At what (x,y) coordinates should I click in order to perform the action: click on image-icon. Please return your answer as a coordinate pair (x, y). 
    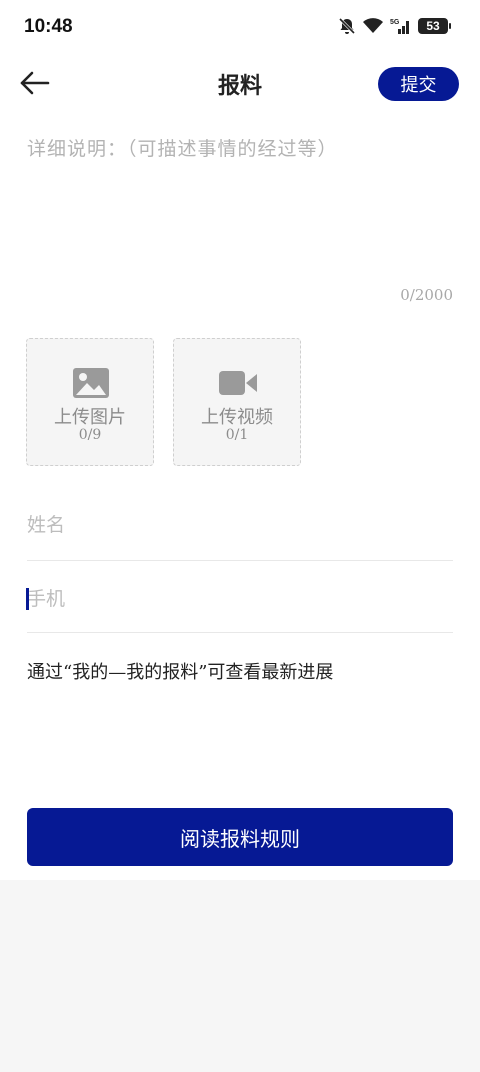
    Looking at the image, I should click on (91, 383).